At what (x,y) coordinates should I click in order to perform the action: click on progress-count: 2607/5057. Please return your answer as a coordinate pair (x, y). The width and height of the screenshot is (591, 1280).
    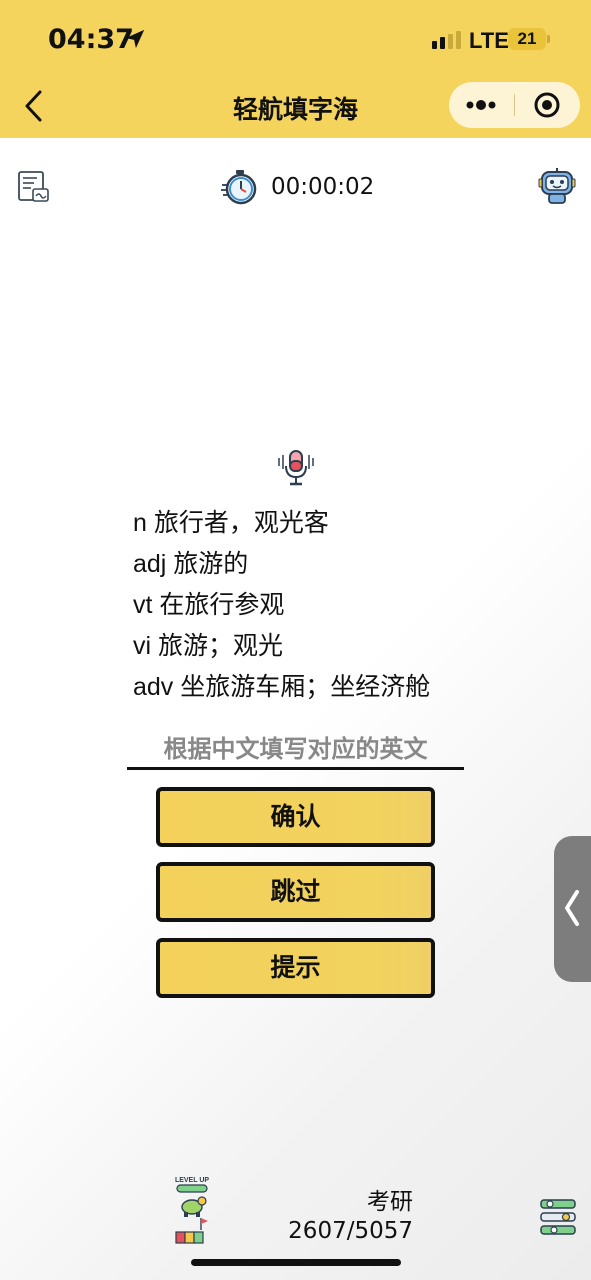
    Looking at the image, I should click on (350, 1231).